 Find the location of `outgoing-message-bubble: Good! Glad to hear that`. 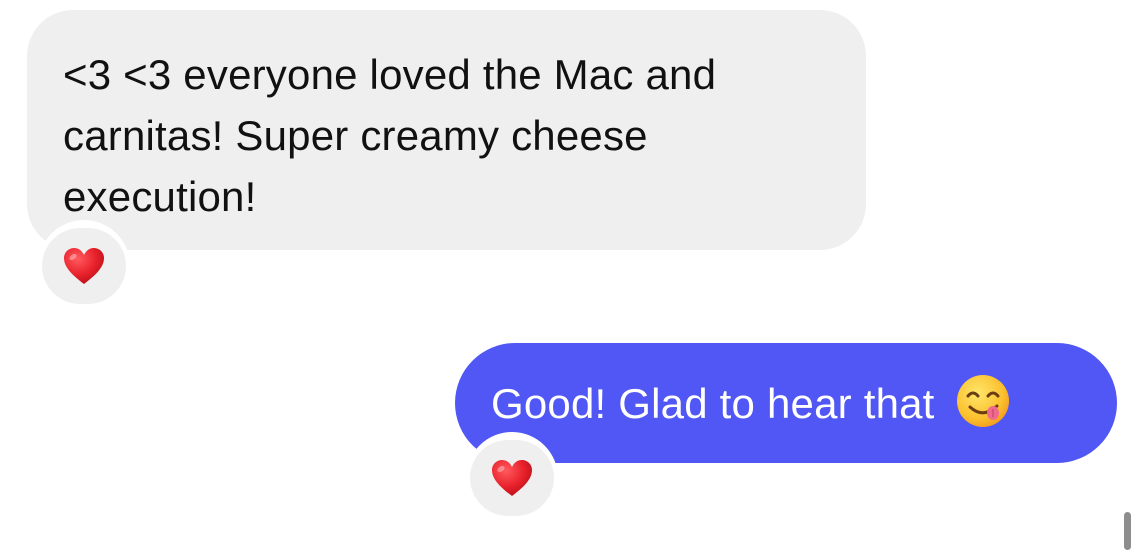

outgoing-message-bubble: Good! Glad to hear that is located at coordinates (786, 403).